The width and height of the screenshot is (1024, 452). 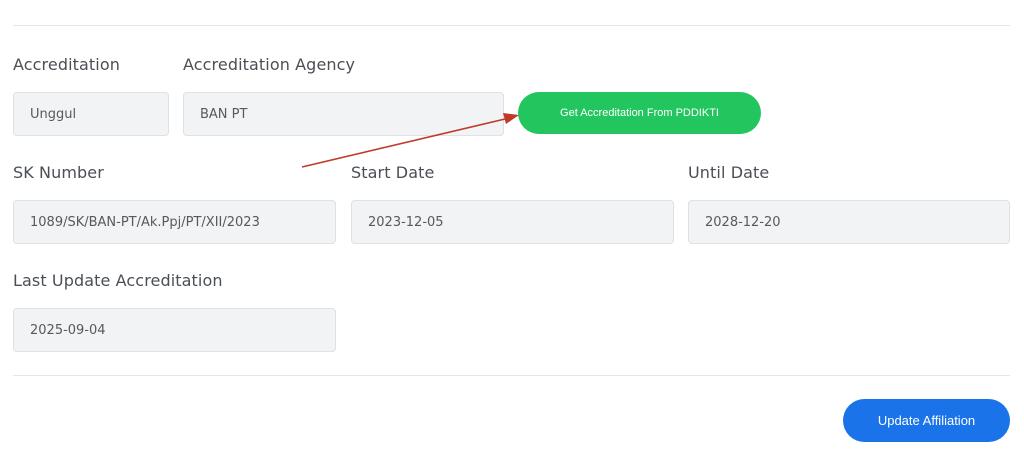 I want to click on until-date-field: 2028-12-20, so click(x=849, y=222).